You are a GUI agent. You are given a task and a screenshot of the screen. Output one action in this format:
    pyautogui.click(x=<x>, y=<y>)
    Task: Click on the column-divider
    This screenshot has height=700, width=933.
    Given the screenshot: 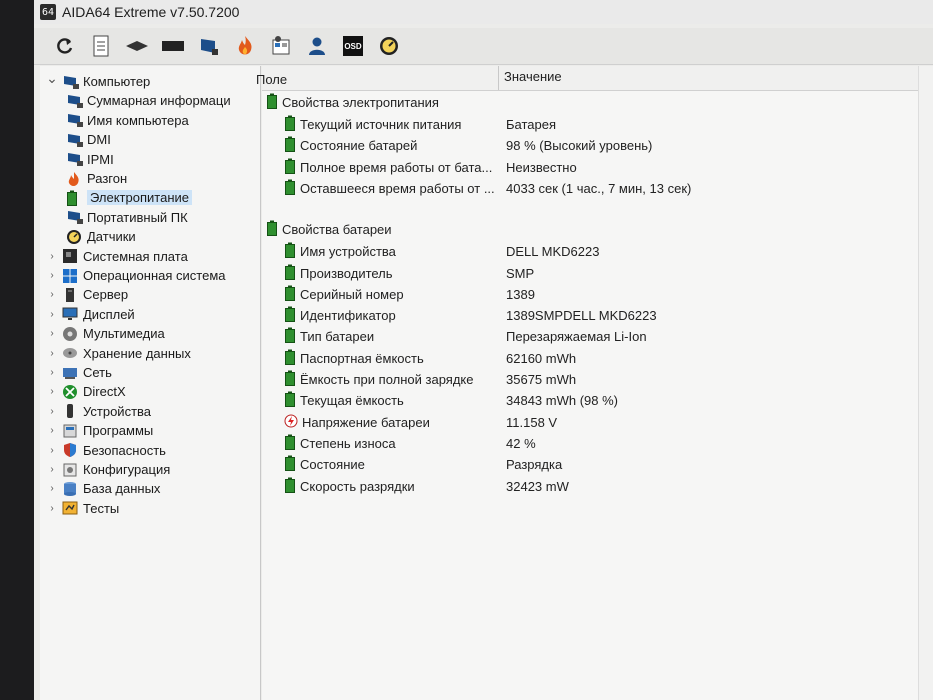 What is the action you would take?
    pyautogui.click(x=498, y=78)
    